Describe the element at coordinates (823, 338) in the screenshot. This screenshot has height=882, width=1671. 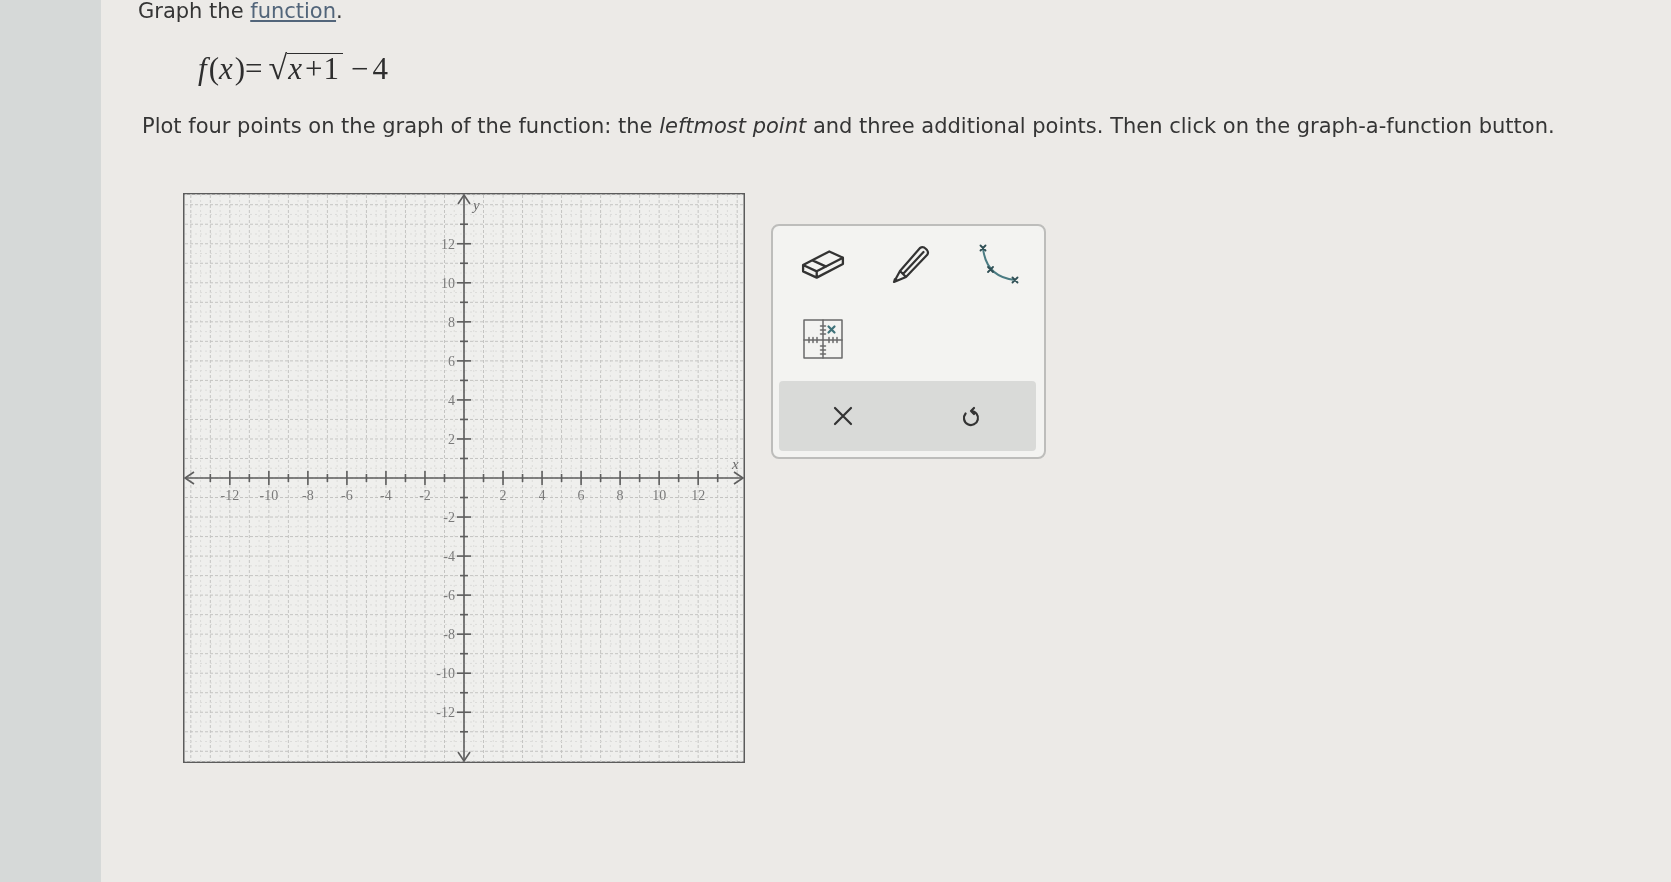
I see `grid-point-icon` at that location.